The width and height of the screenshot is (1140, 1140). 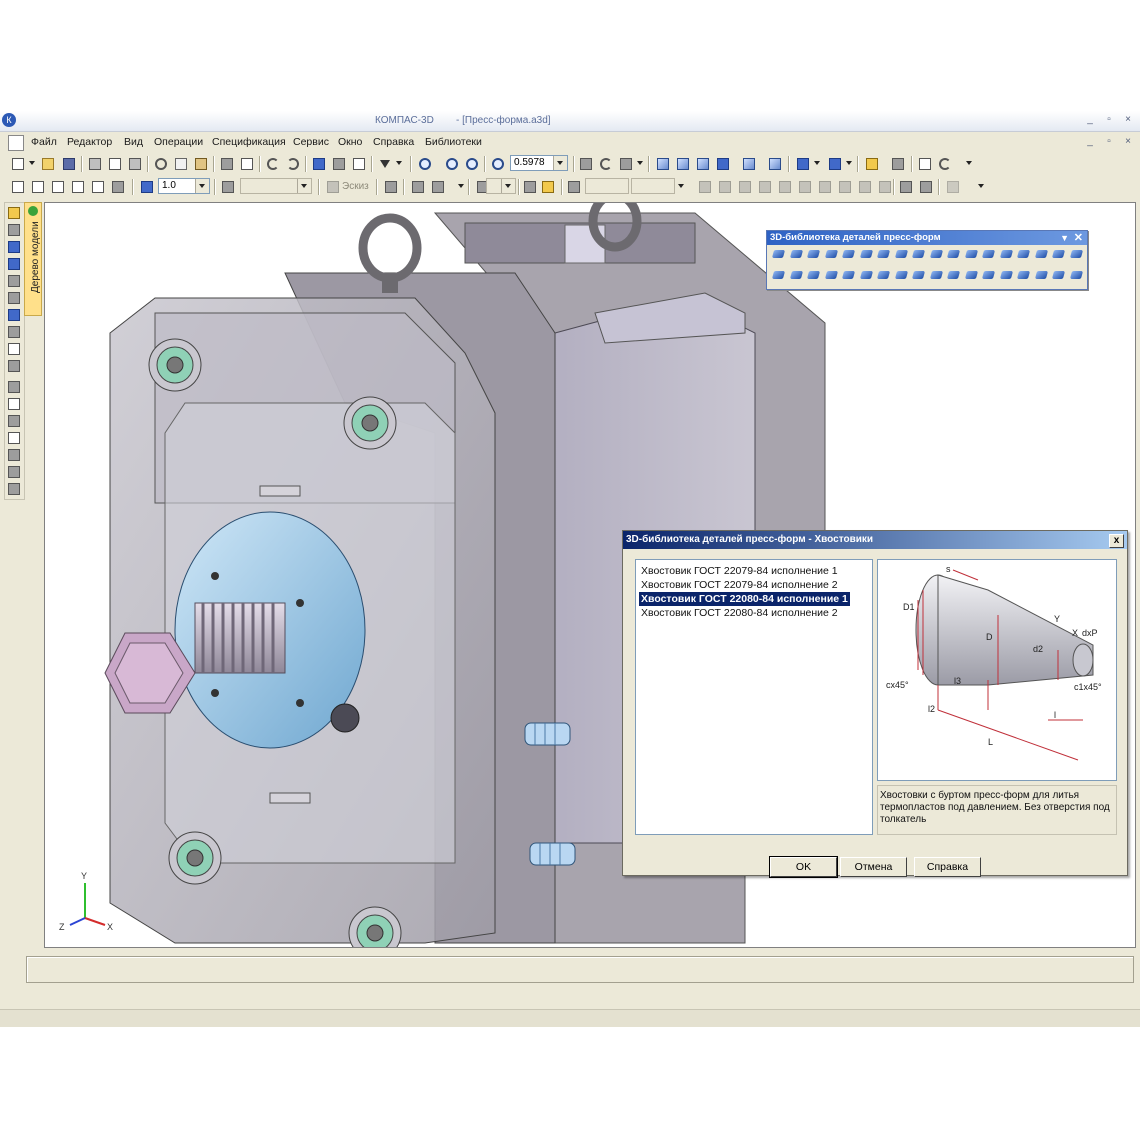 I want to click on sheet-5-button, so click(x=14, y=455).